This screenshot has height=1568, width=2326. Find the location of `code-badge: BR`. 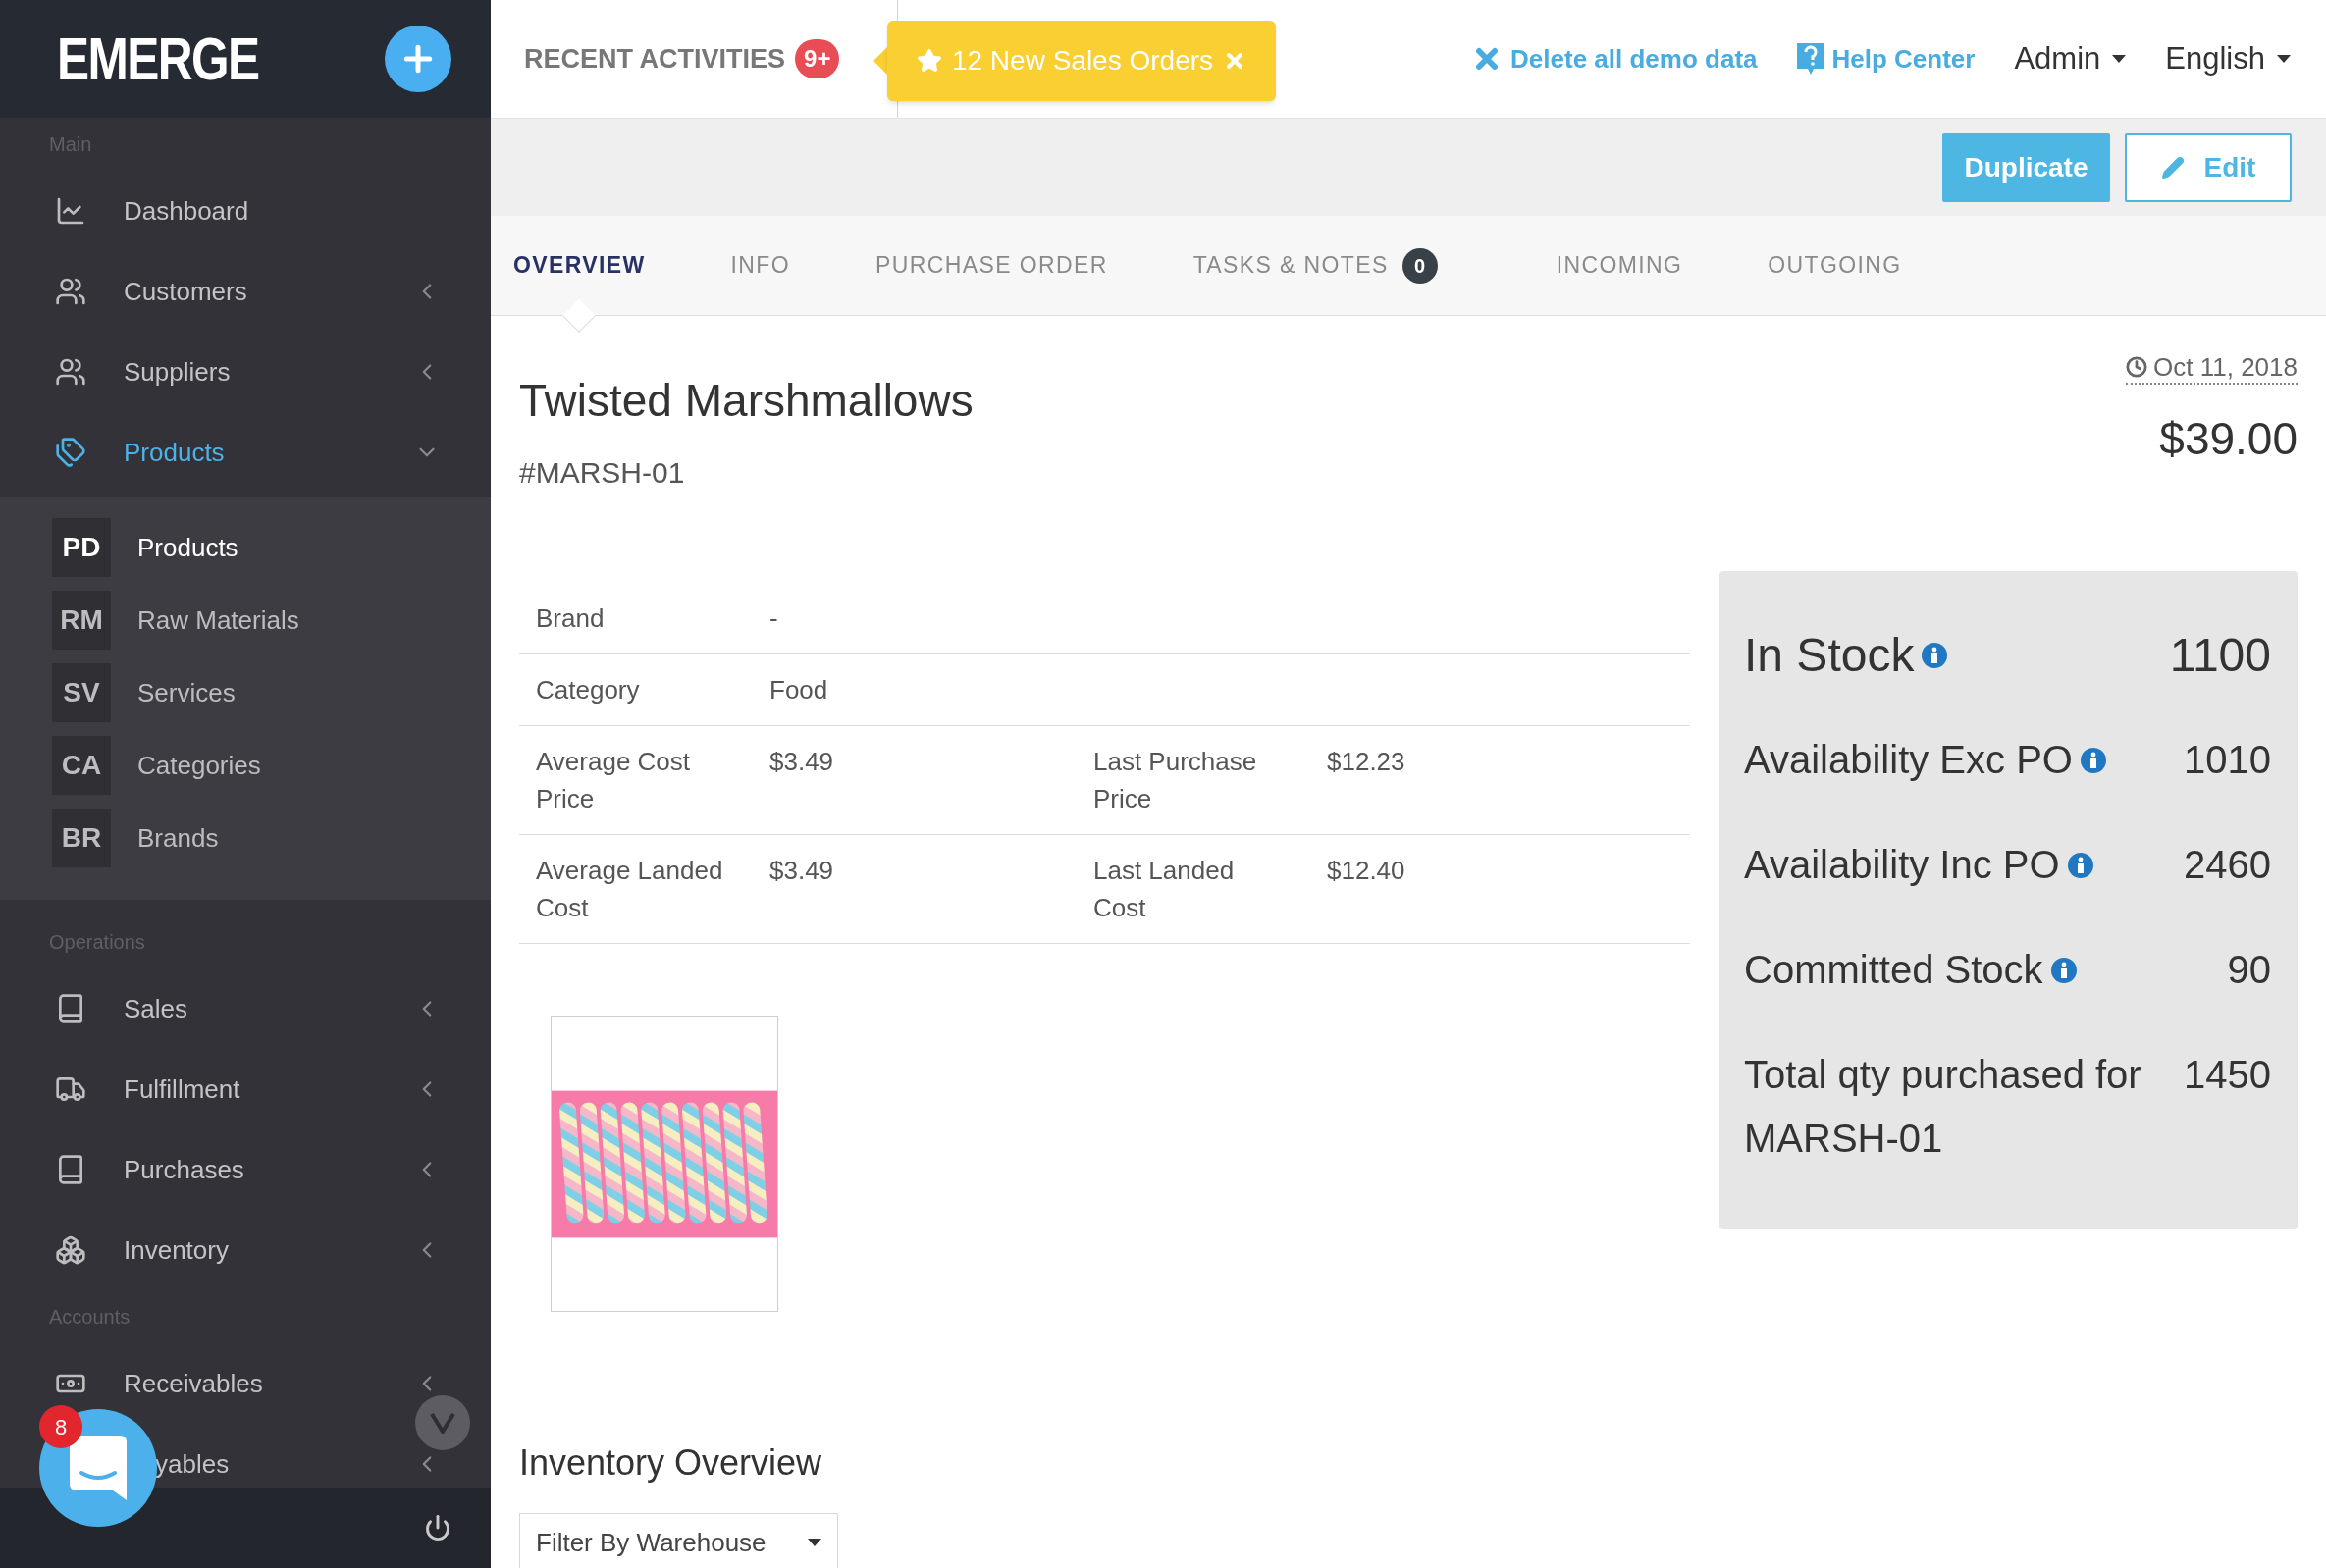

code-badge: BR is located at coordinates (82, 838).